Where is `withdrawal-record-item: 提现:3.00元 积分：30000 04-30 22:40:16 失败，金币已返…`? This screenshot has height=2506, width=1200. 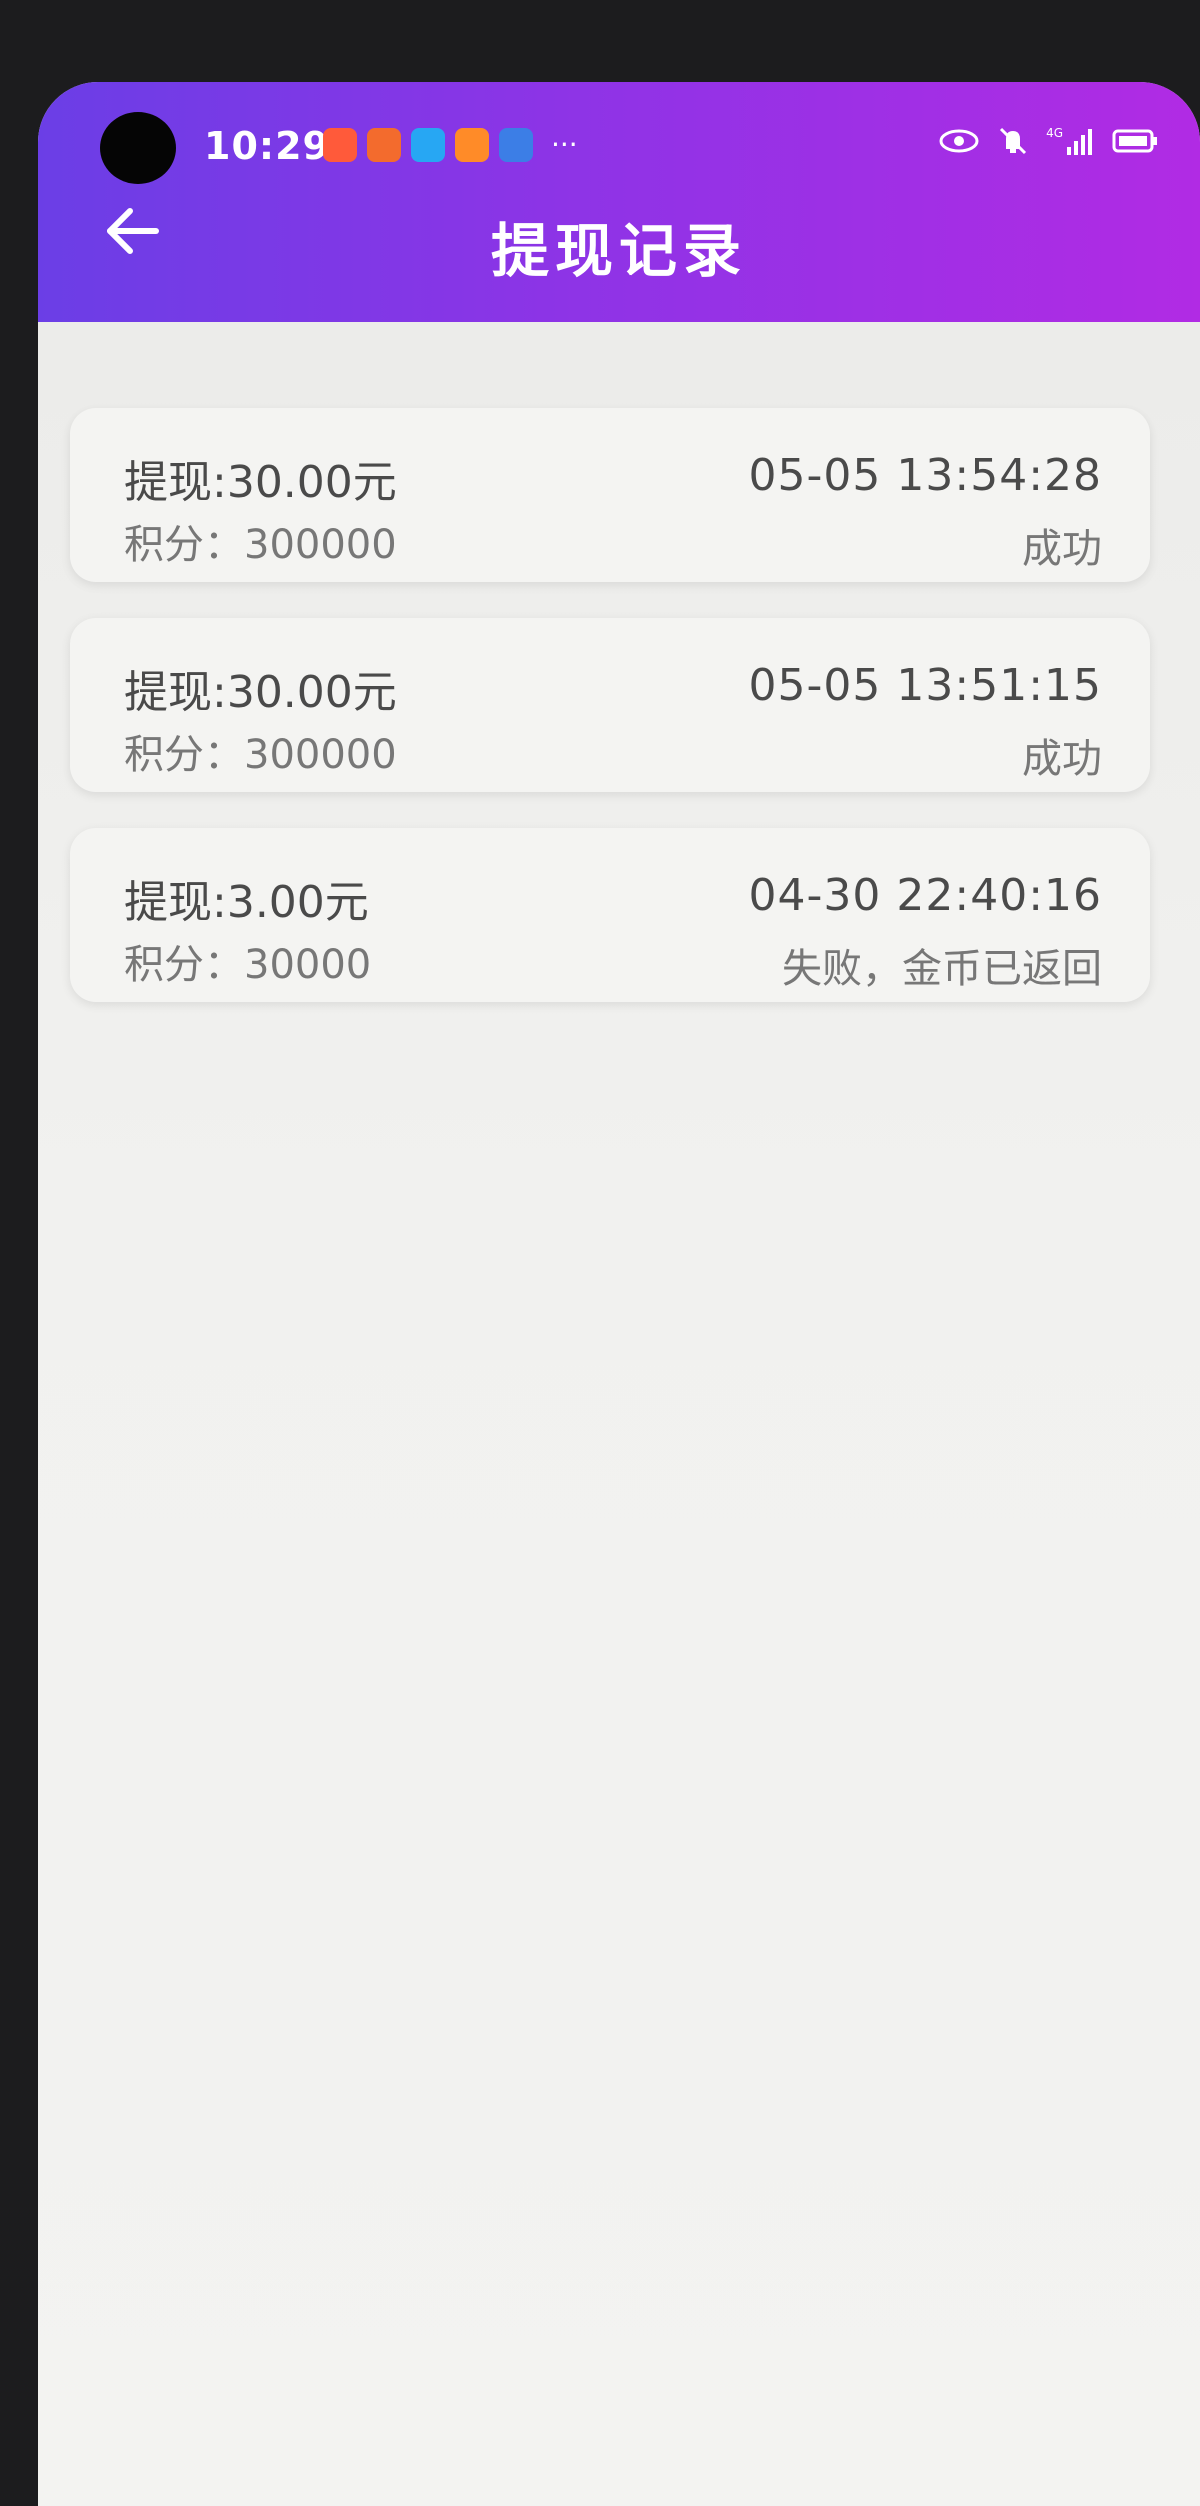
withdrawal-record-item: 提现:3.00元 积分：30000 04-30 22:40:16 失败，金币已返… is located at coordinates (610, 915).